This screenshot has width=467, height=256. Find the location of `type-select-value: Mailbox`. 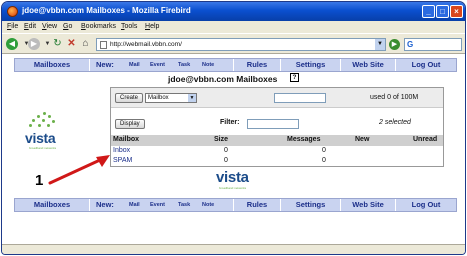

type-select-value: Mailbox is located at coordinates (158, 98).